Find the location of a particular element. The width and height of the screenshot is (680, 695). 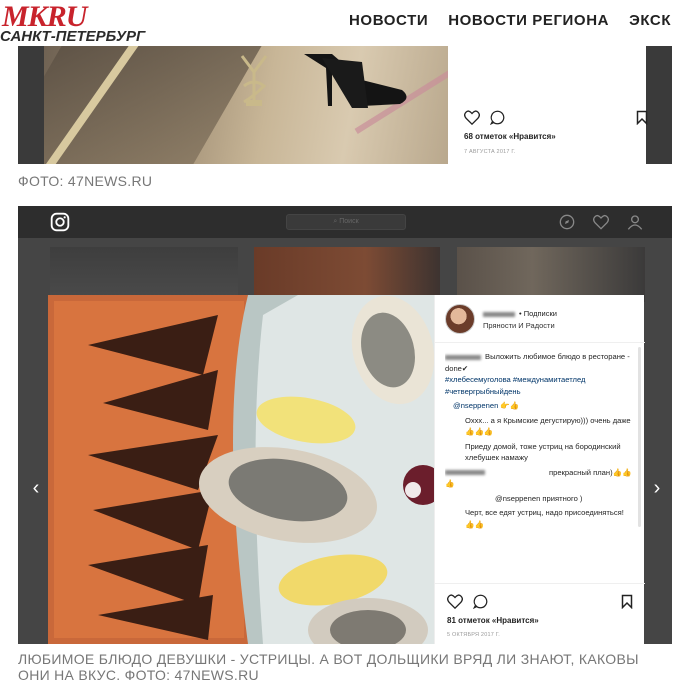

shoe-graphic is located at coordinates (355, 81).